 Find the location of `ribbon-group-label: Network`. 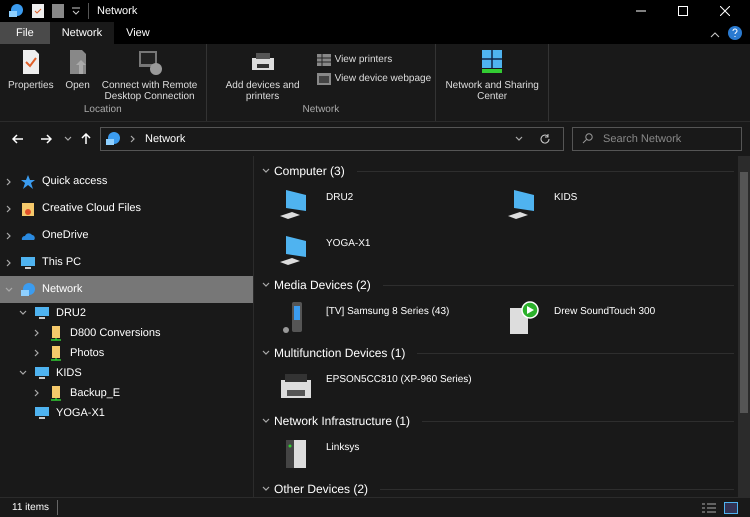

ribbon-group-label: Network is located at coordinates (321, 110).